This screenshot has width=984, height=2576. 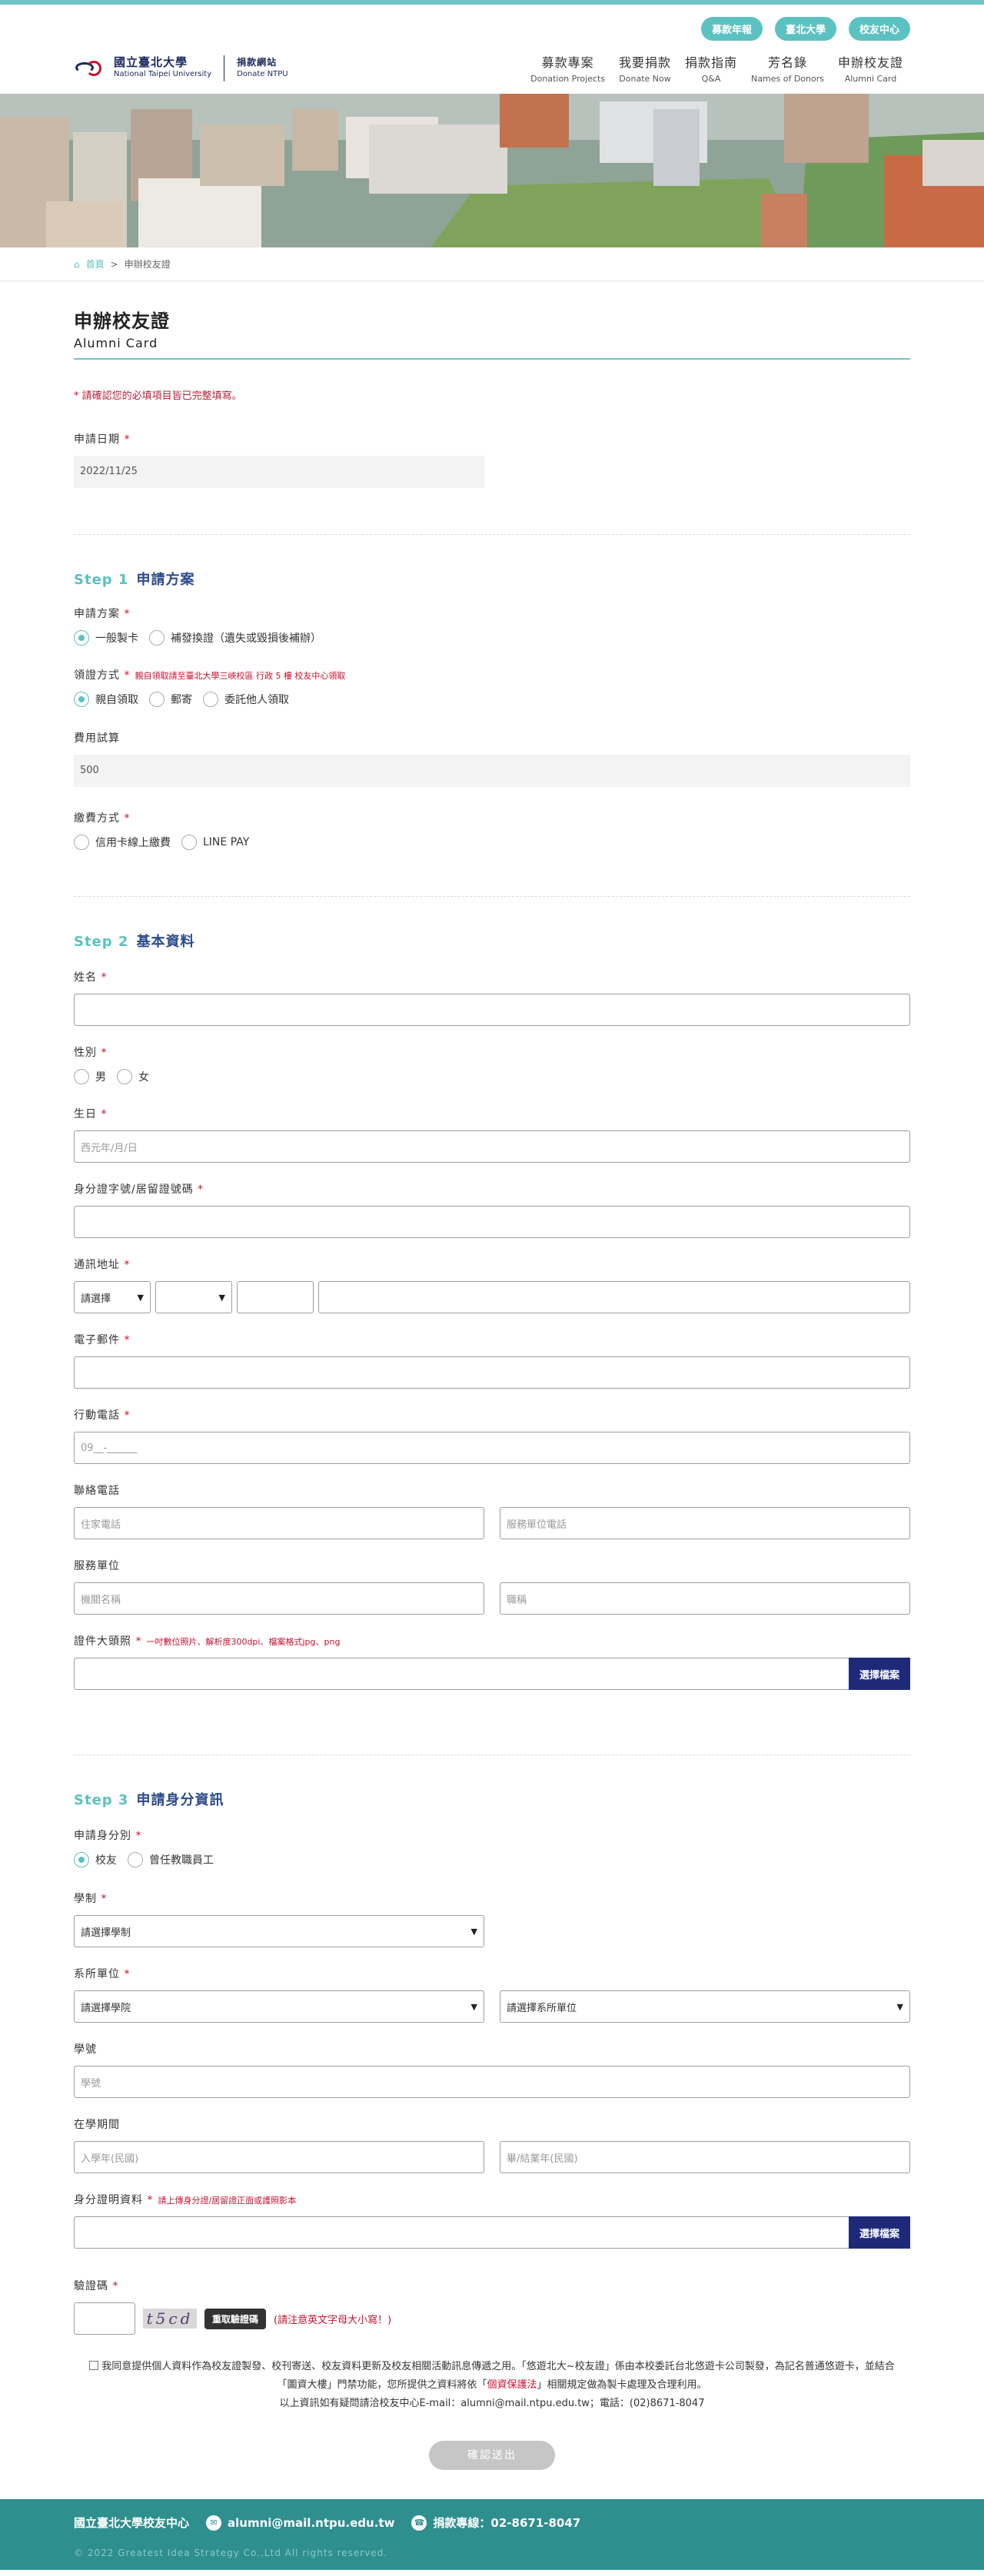 I want to click on photo-file-path, so click(x=461, y=1674).